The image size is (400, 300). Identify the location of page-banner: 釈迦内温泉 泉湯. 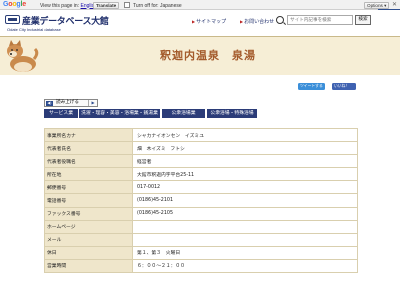
(200, 56).